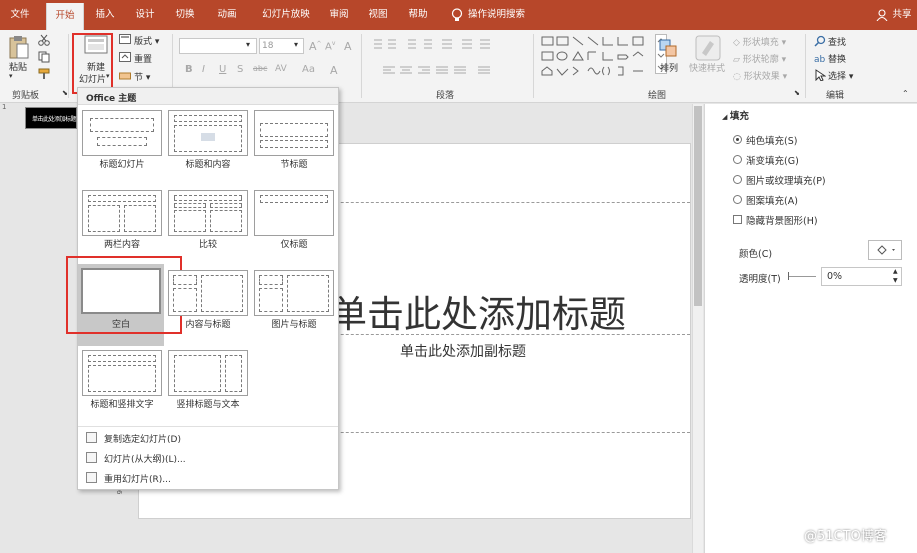  What do you see at coordinates (837, 58) in the screenshot?
I see `replace-button: 替换` at bounding box center [837, 58].